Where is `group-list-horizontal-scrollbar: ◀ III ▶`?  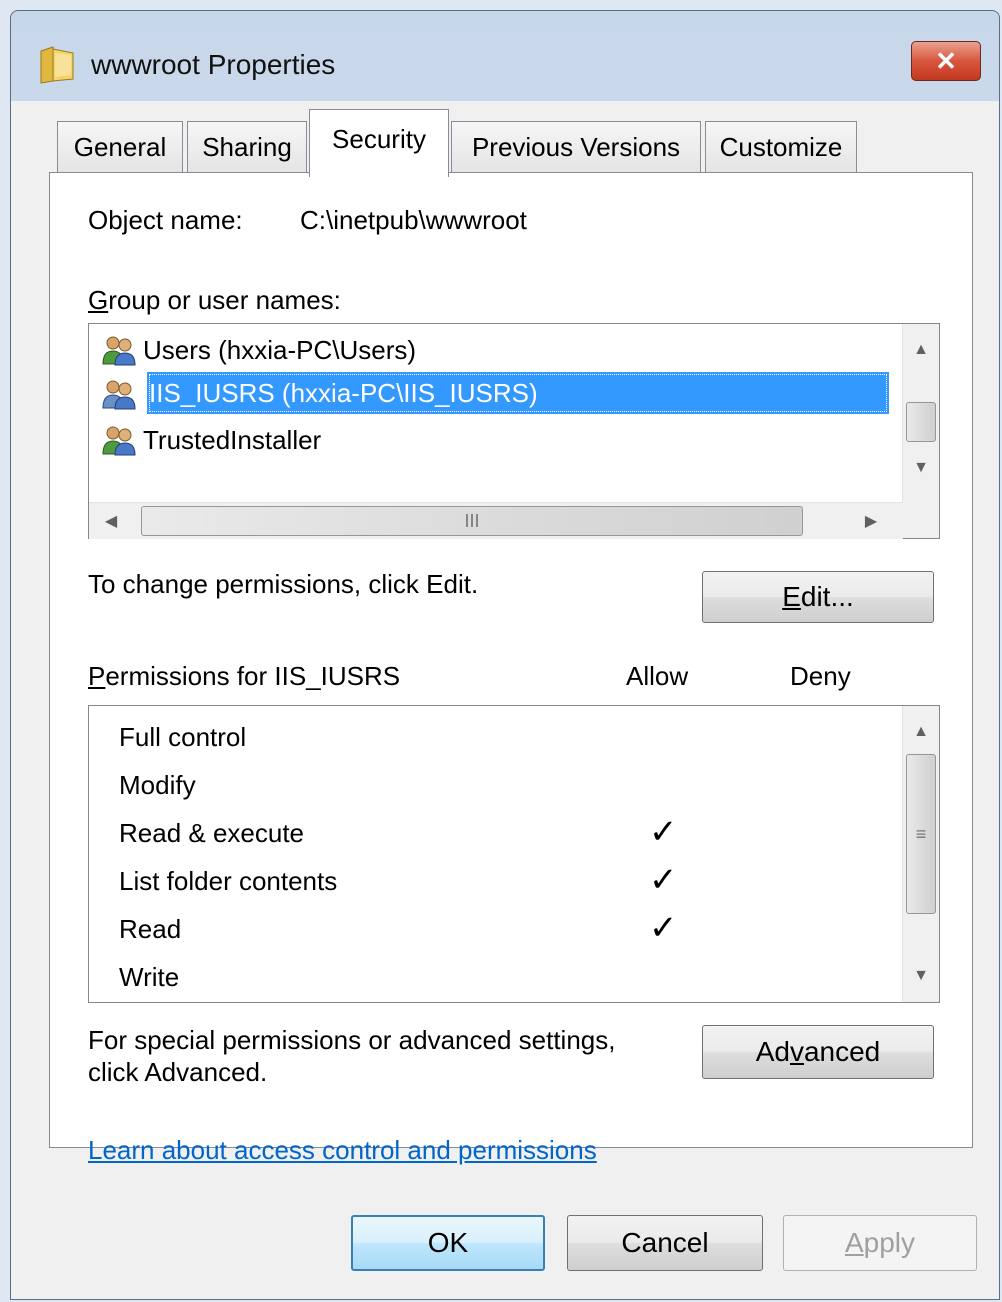
group-list-horizontal-scrollbar: ◀ III ▶ is located at coordinates (496, 520).